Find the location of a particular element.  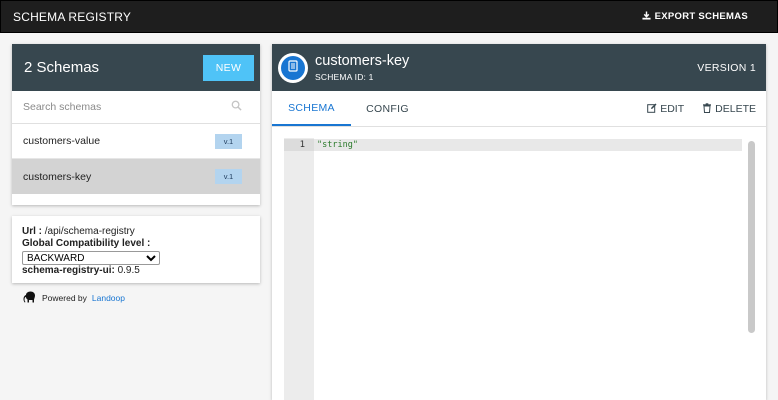

edit-icon is located at coordinates (652, 109).